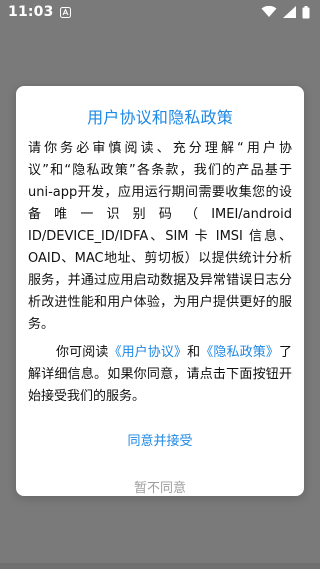 The height and width of the screenshot is (569, 320). What do you see at coordinates (239, 352) in the screenshot?
I see `privacy-policy-link: 《隐私政策》` at bounding box center [239, 352].